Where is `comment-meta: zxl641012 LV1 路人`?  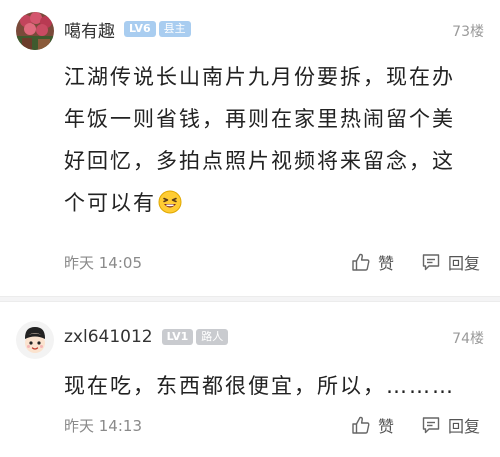 comment-meta: zxl641012 LV1 路人 is located at coordinates (146, 337).